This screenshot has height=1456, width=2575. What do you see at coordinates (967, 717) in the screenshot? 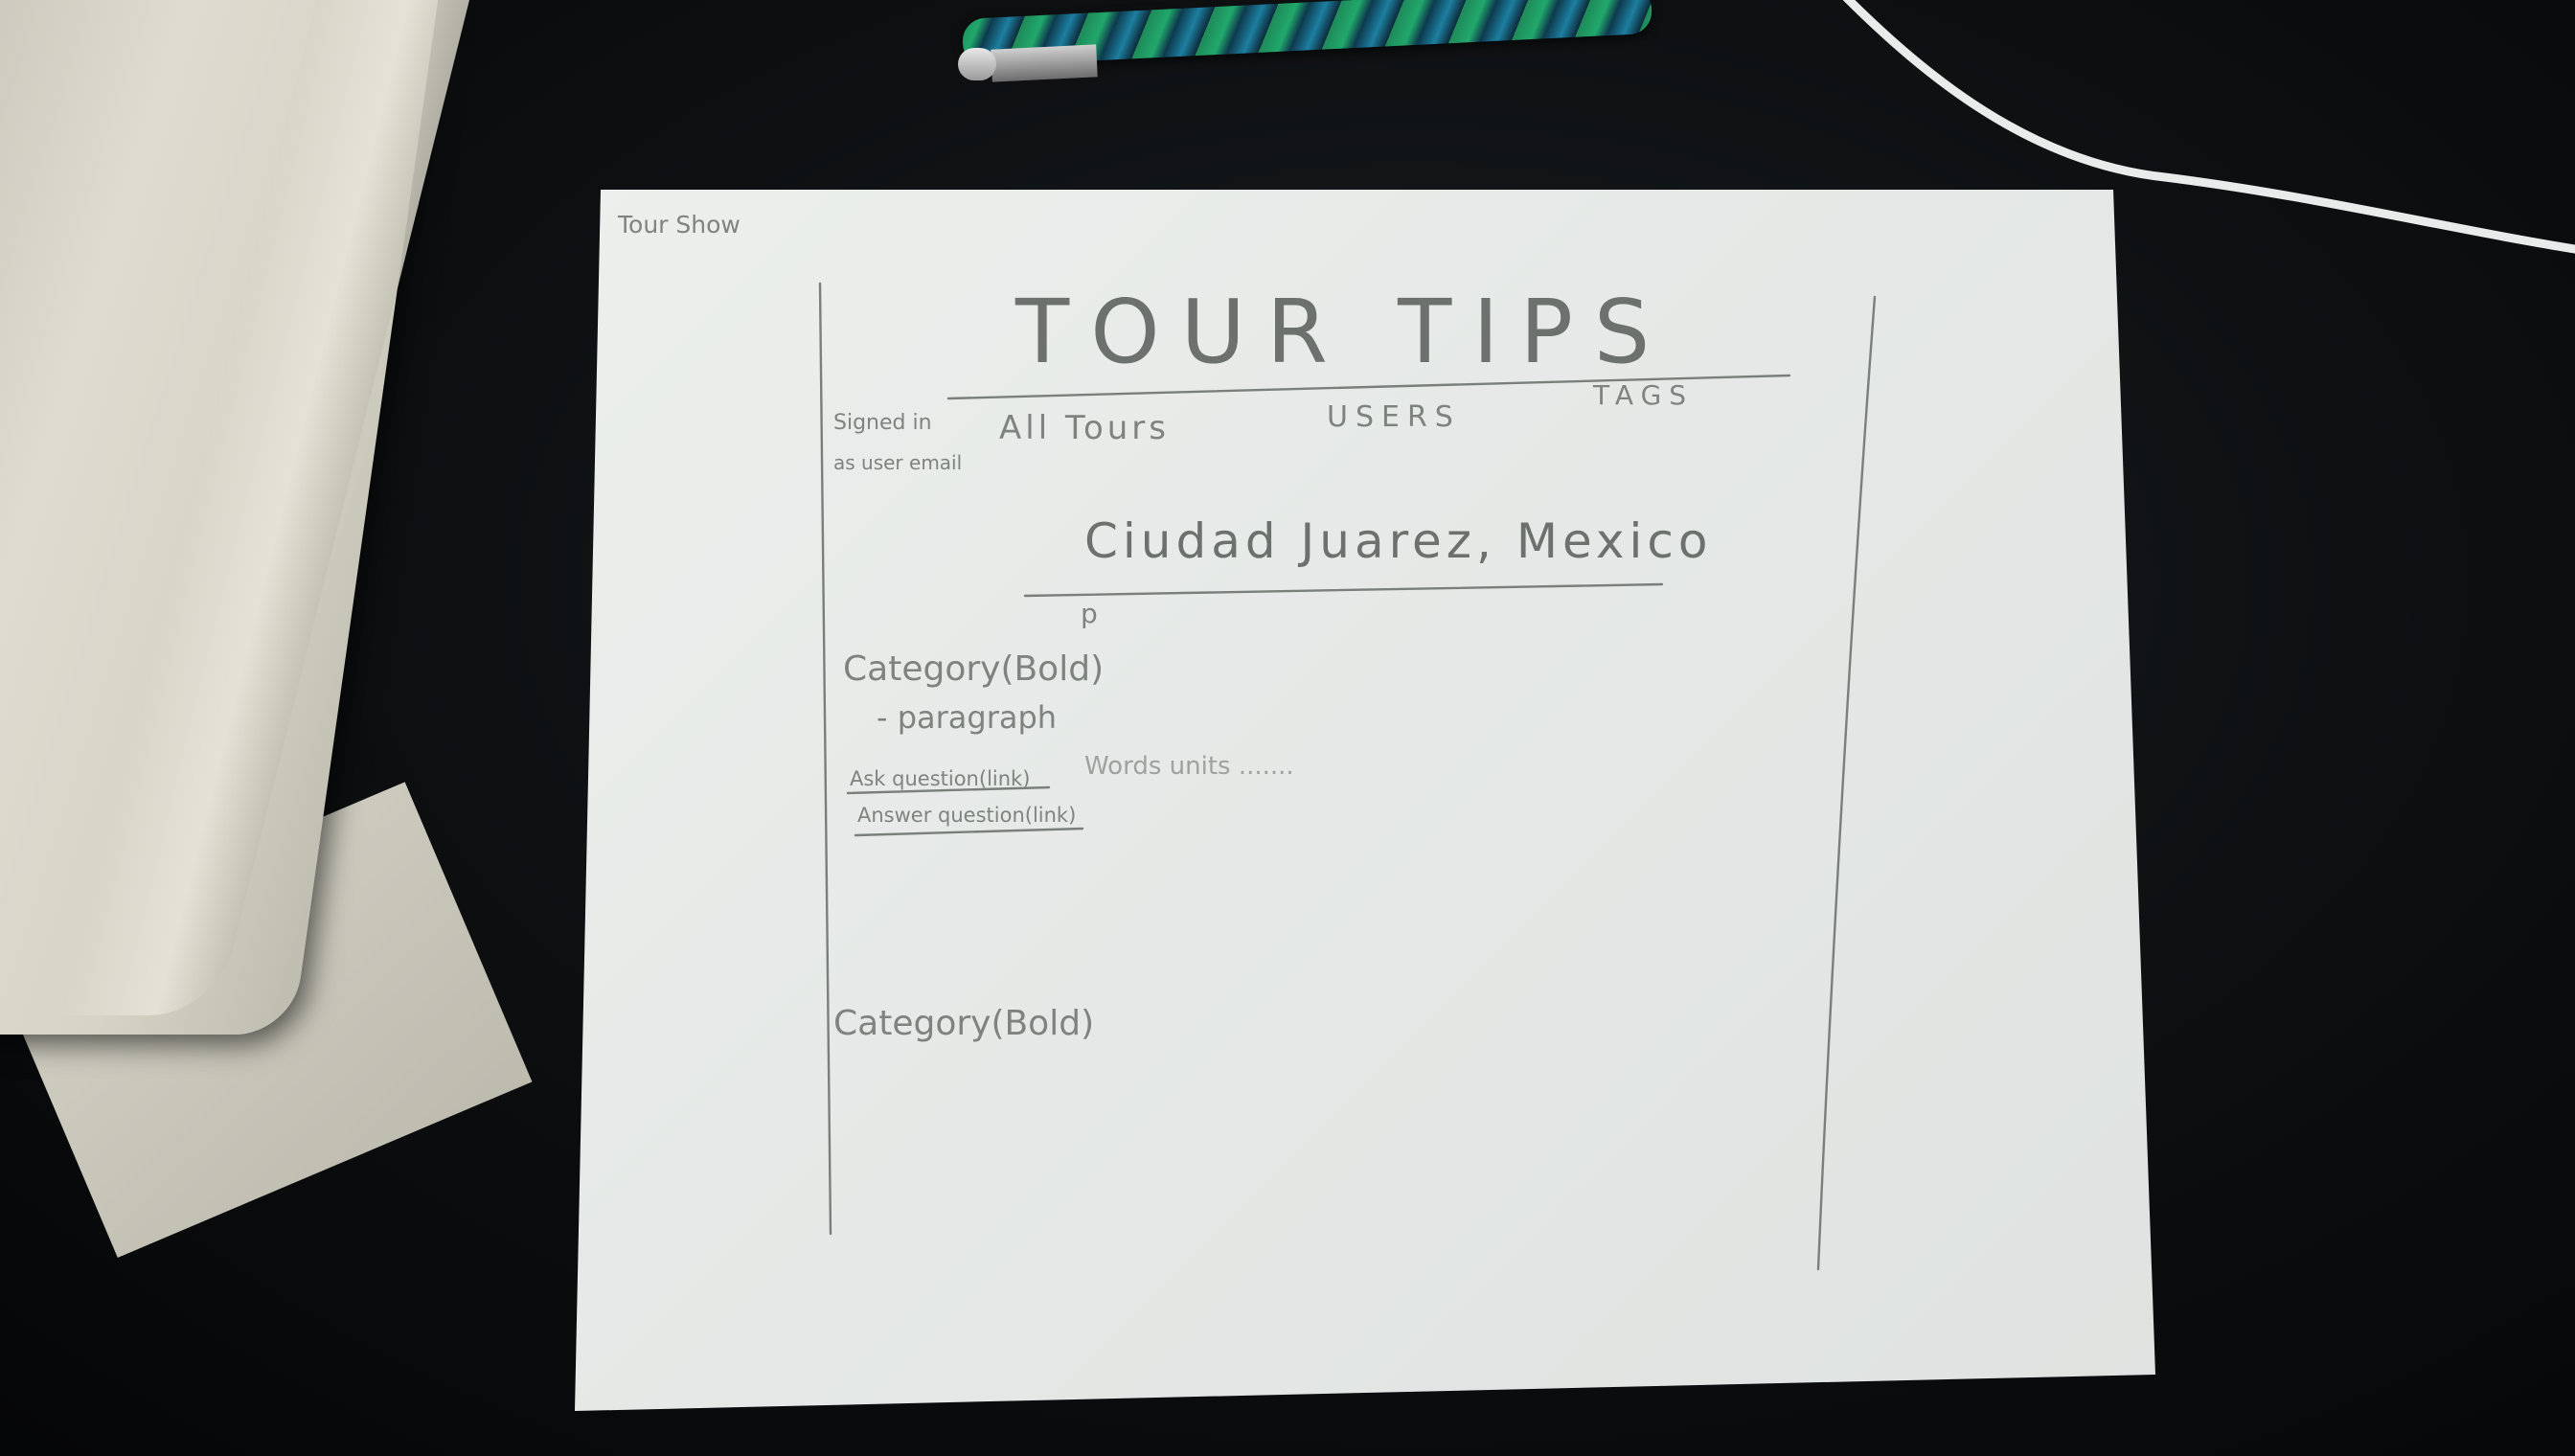
I see `paragraph-text: - paragraph` at bounding box center [967, 717].